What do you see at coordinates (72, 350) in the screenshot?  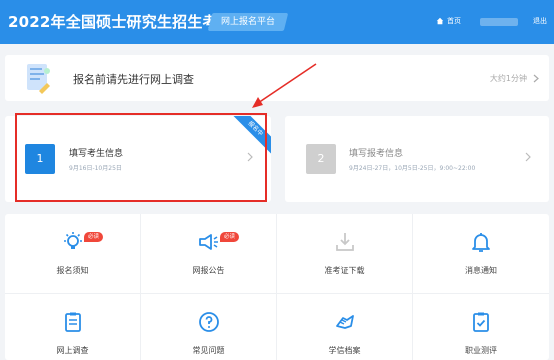 I see `grid-item-label: 网上调查` at bounding box center [72, 350].